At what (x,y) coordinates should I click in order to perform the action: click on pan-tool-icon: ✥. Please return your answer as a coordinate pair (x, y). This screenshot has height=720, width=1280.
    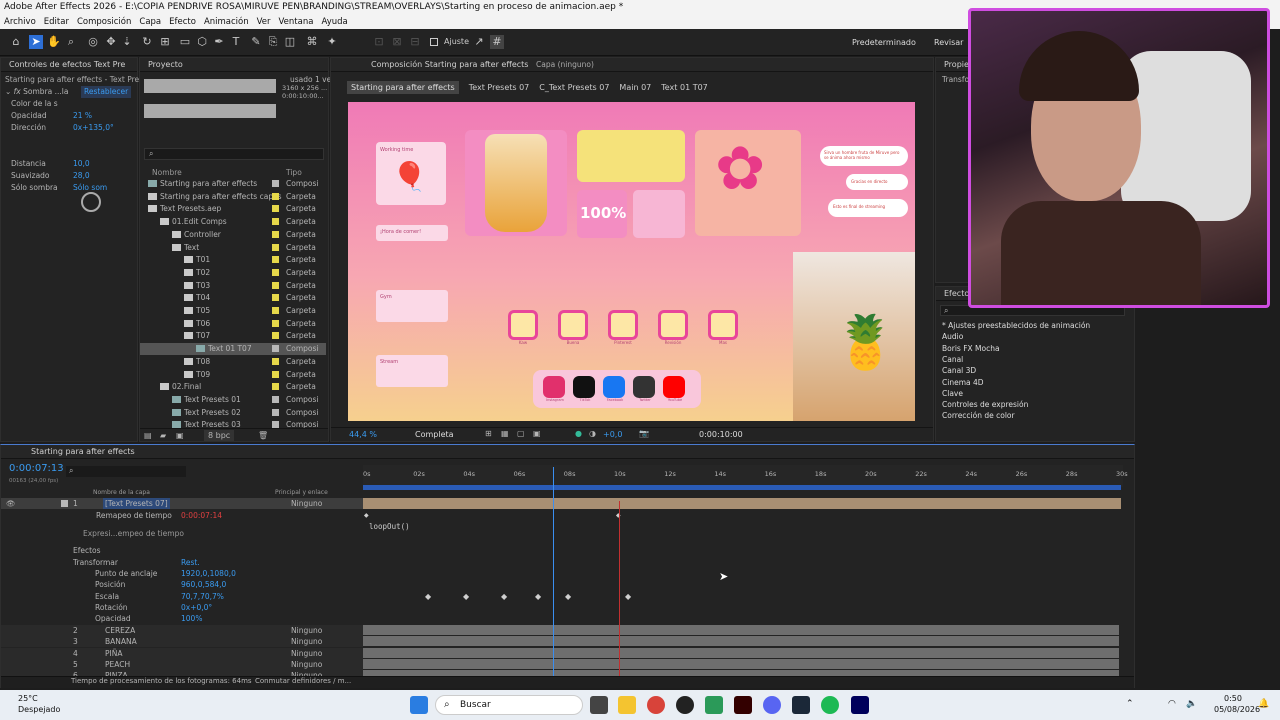
    Looking at the image, I should click on (111, 42).